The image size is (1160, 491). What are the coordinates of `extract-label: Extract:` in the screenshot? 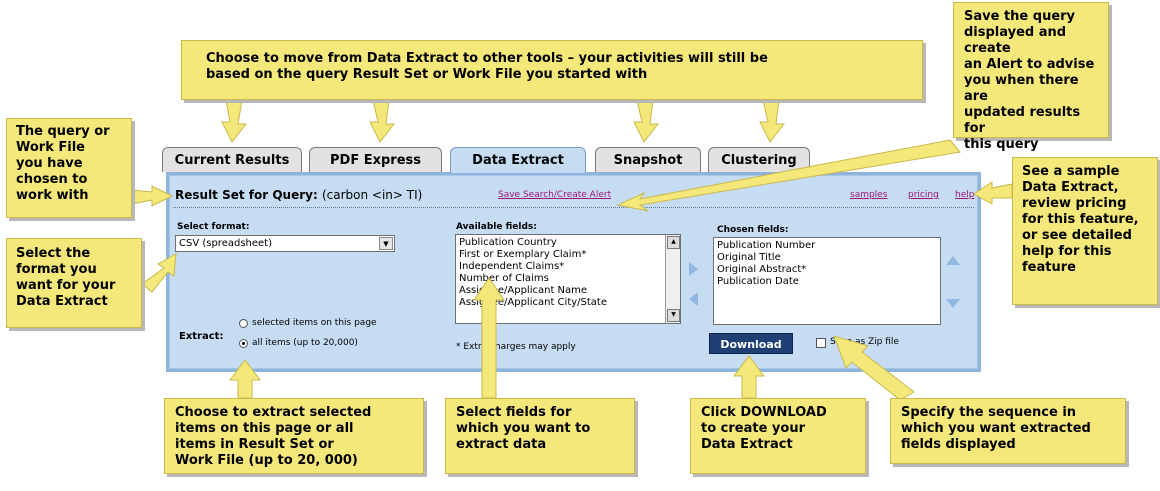 It's located at (201, 336).